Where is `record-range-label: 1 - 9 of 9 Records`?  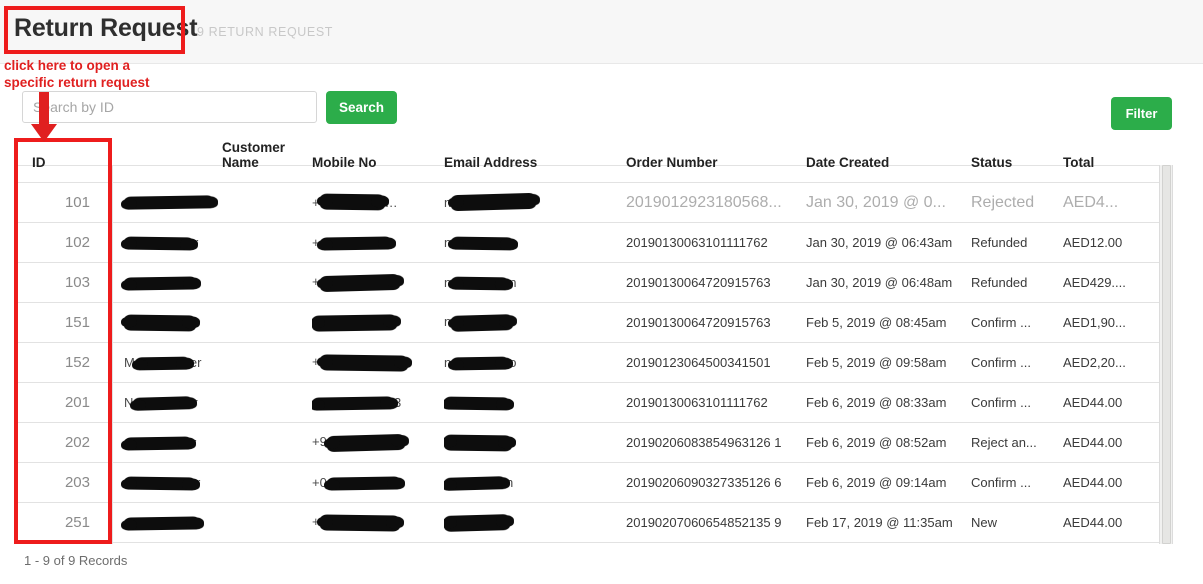 record-range-label: 1 - 9 of 9 Records is located at coordinates (76, 560).